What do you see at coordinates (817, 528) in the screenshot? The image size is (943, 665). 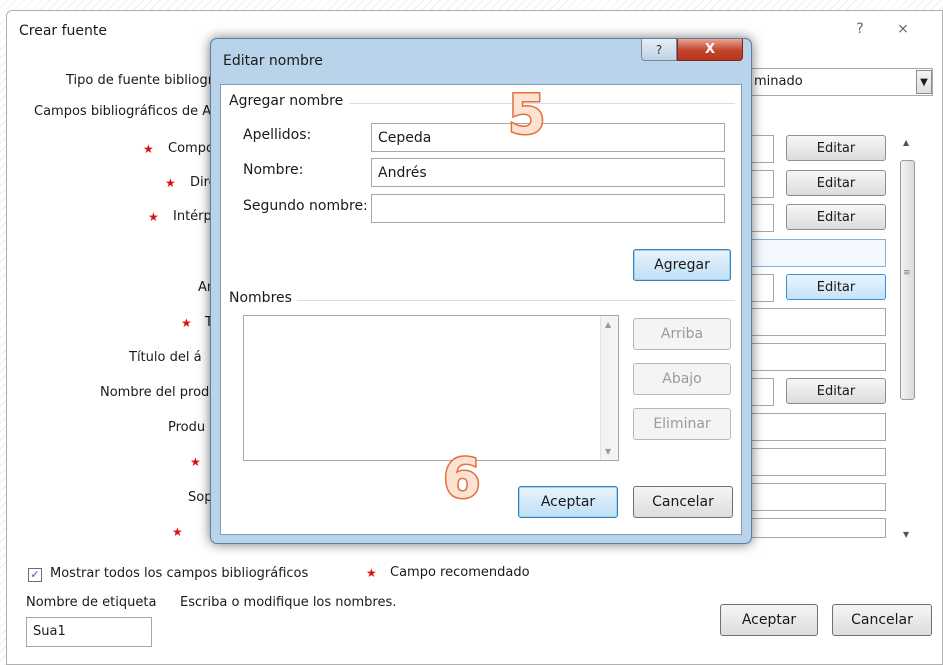 I see `city-field` at bounding box center [817, 528].